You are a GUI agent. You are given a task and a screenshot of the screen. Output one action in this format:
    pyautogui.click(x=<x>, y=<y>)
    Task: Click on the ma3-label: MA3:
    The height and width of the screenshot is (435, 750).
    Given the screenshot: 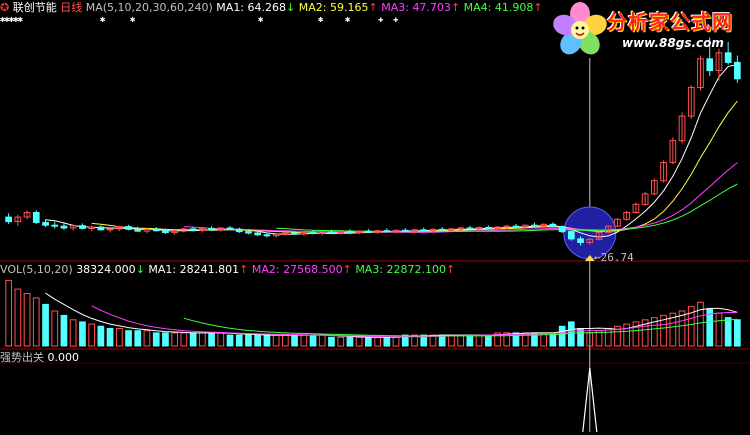 What is the action you would take?
    pyautogui.click(x=395, y=7)
    